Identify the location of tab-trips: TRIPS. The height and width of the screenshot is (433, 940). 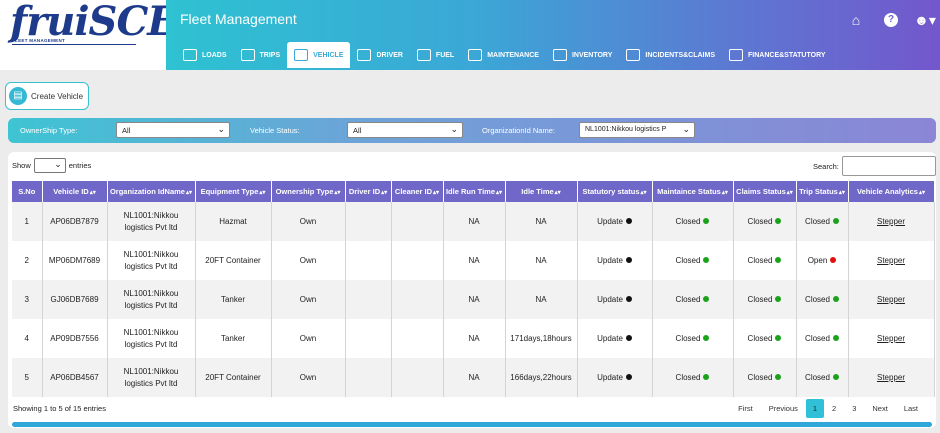
(261, 55).